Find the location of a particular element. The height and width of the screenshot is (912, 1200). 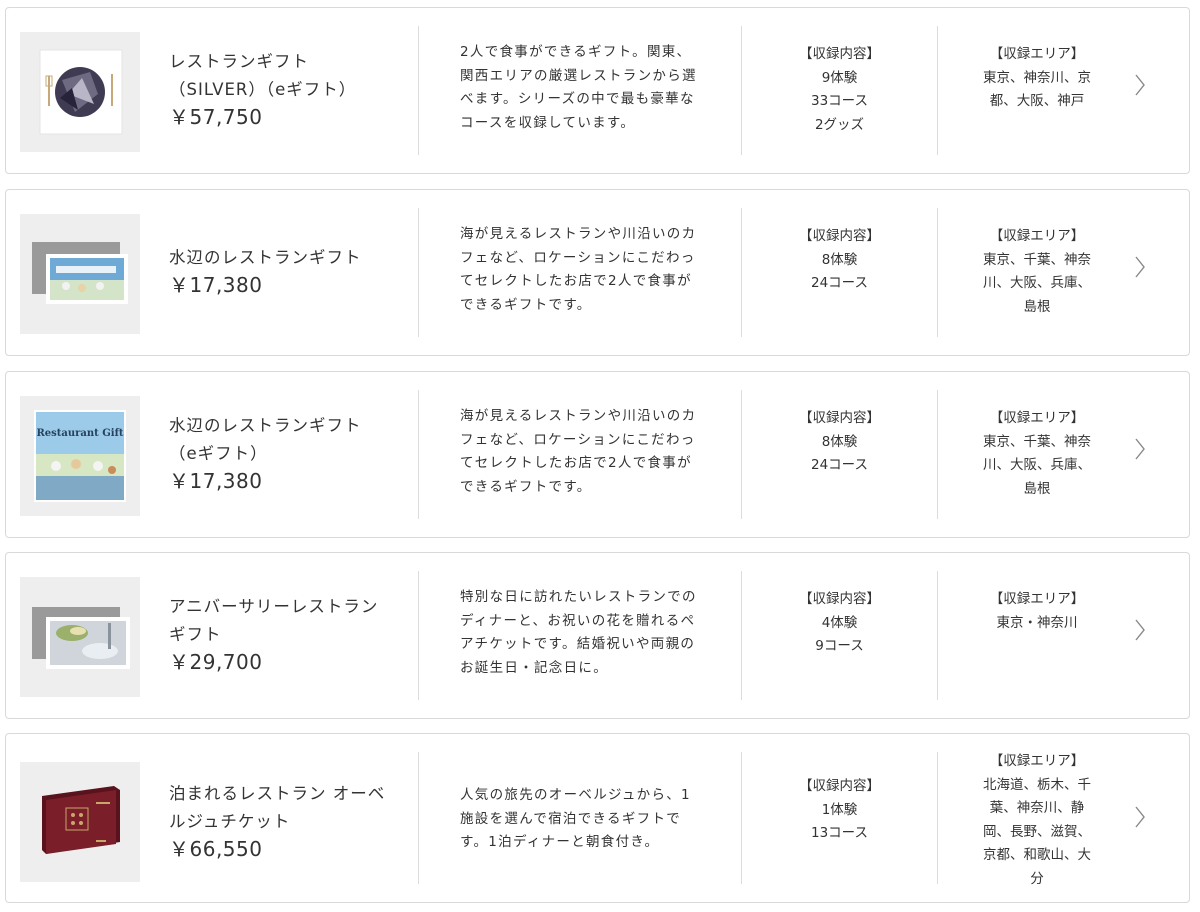

area-info: 【収録エリア】 東京・神奈川 is located at coordinates (1037, 611).